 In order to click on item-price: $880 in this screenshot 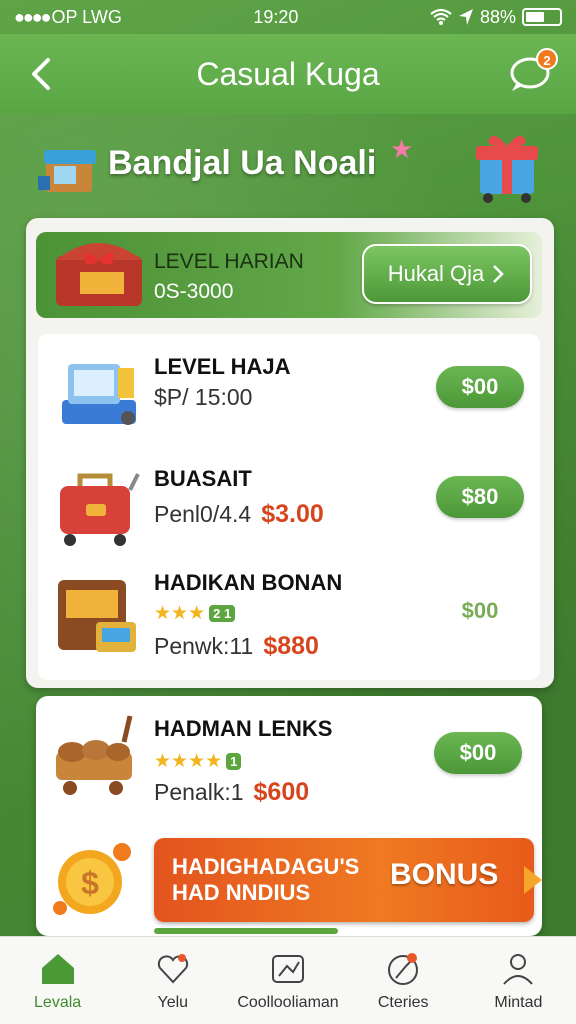, I will do `click(291, 646)`.